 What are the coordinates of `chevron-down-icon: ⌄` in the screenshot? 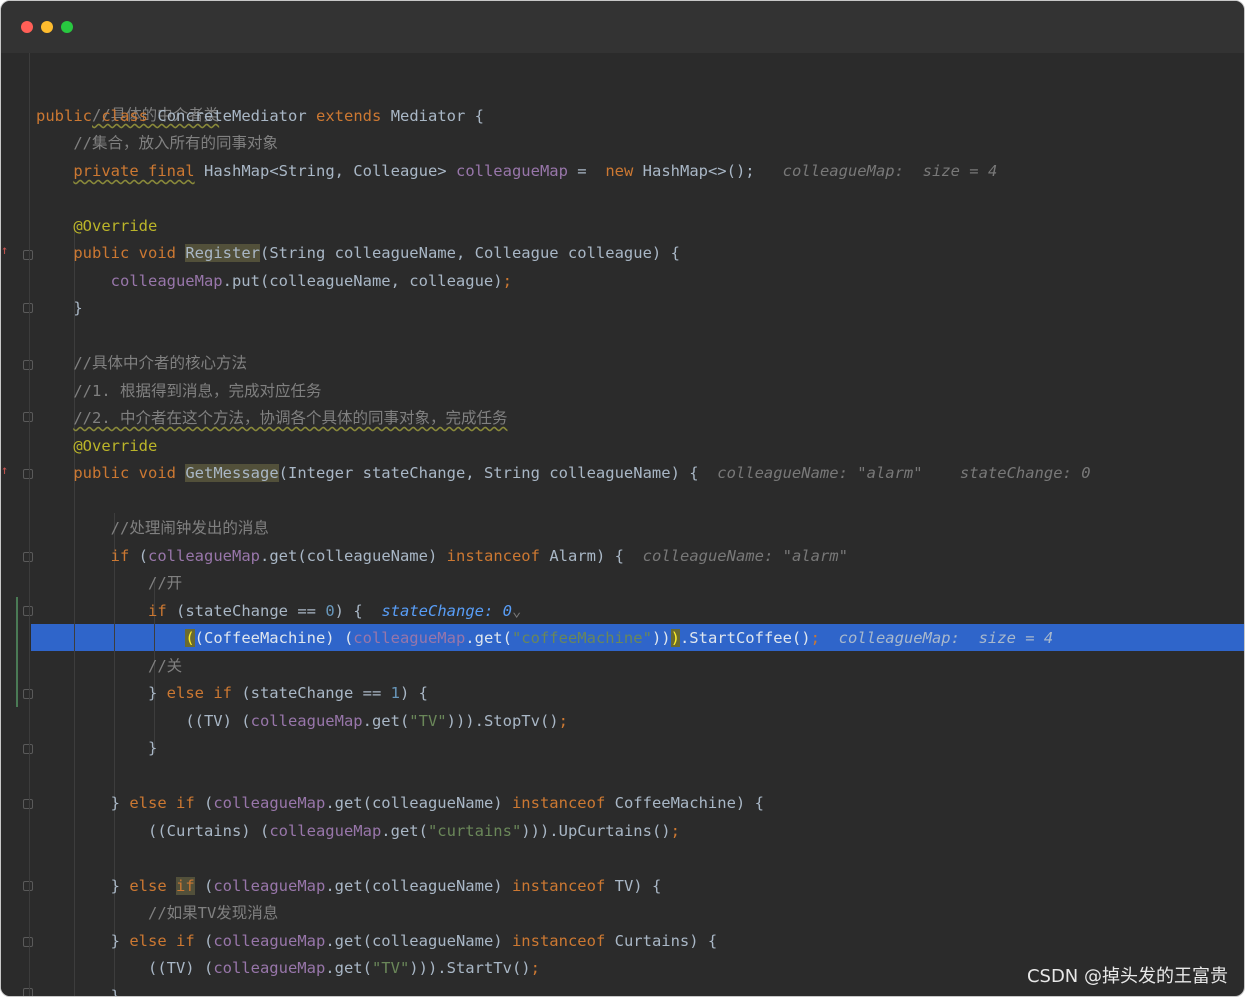 It's located at (516, 611).